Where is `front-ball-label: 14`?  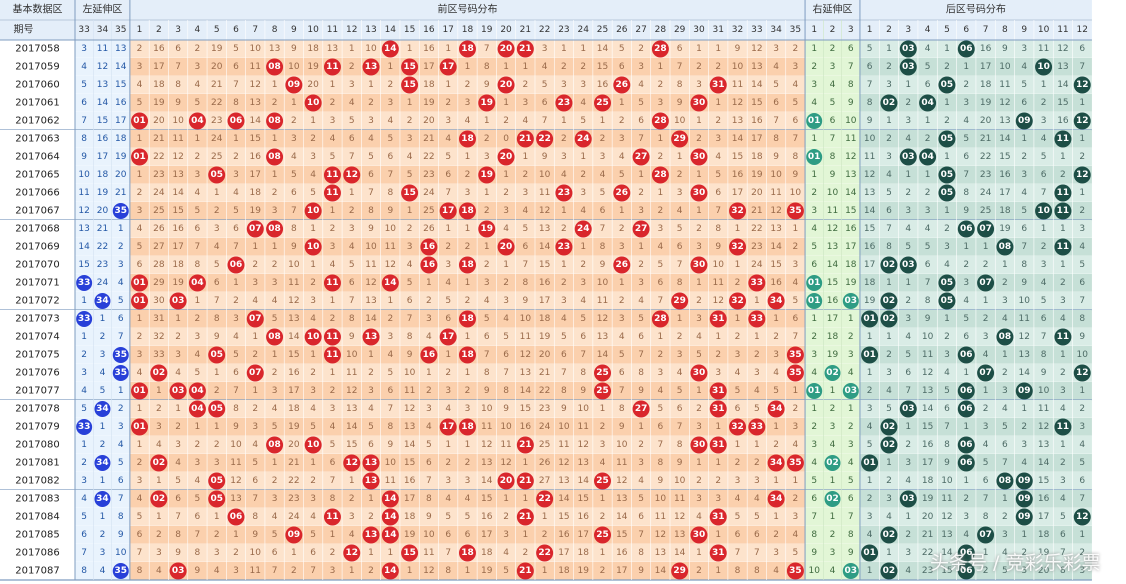 front-ball-label: 14 is located at coordinates (390, 49).